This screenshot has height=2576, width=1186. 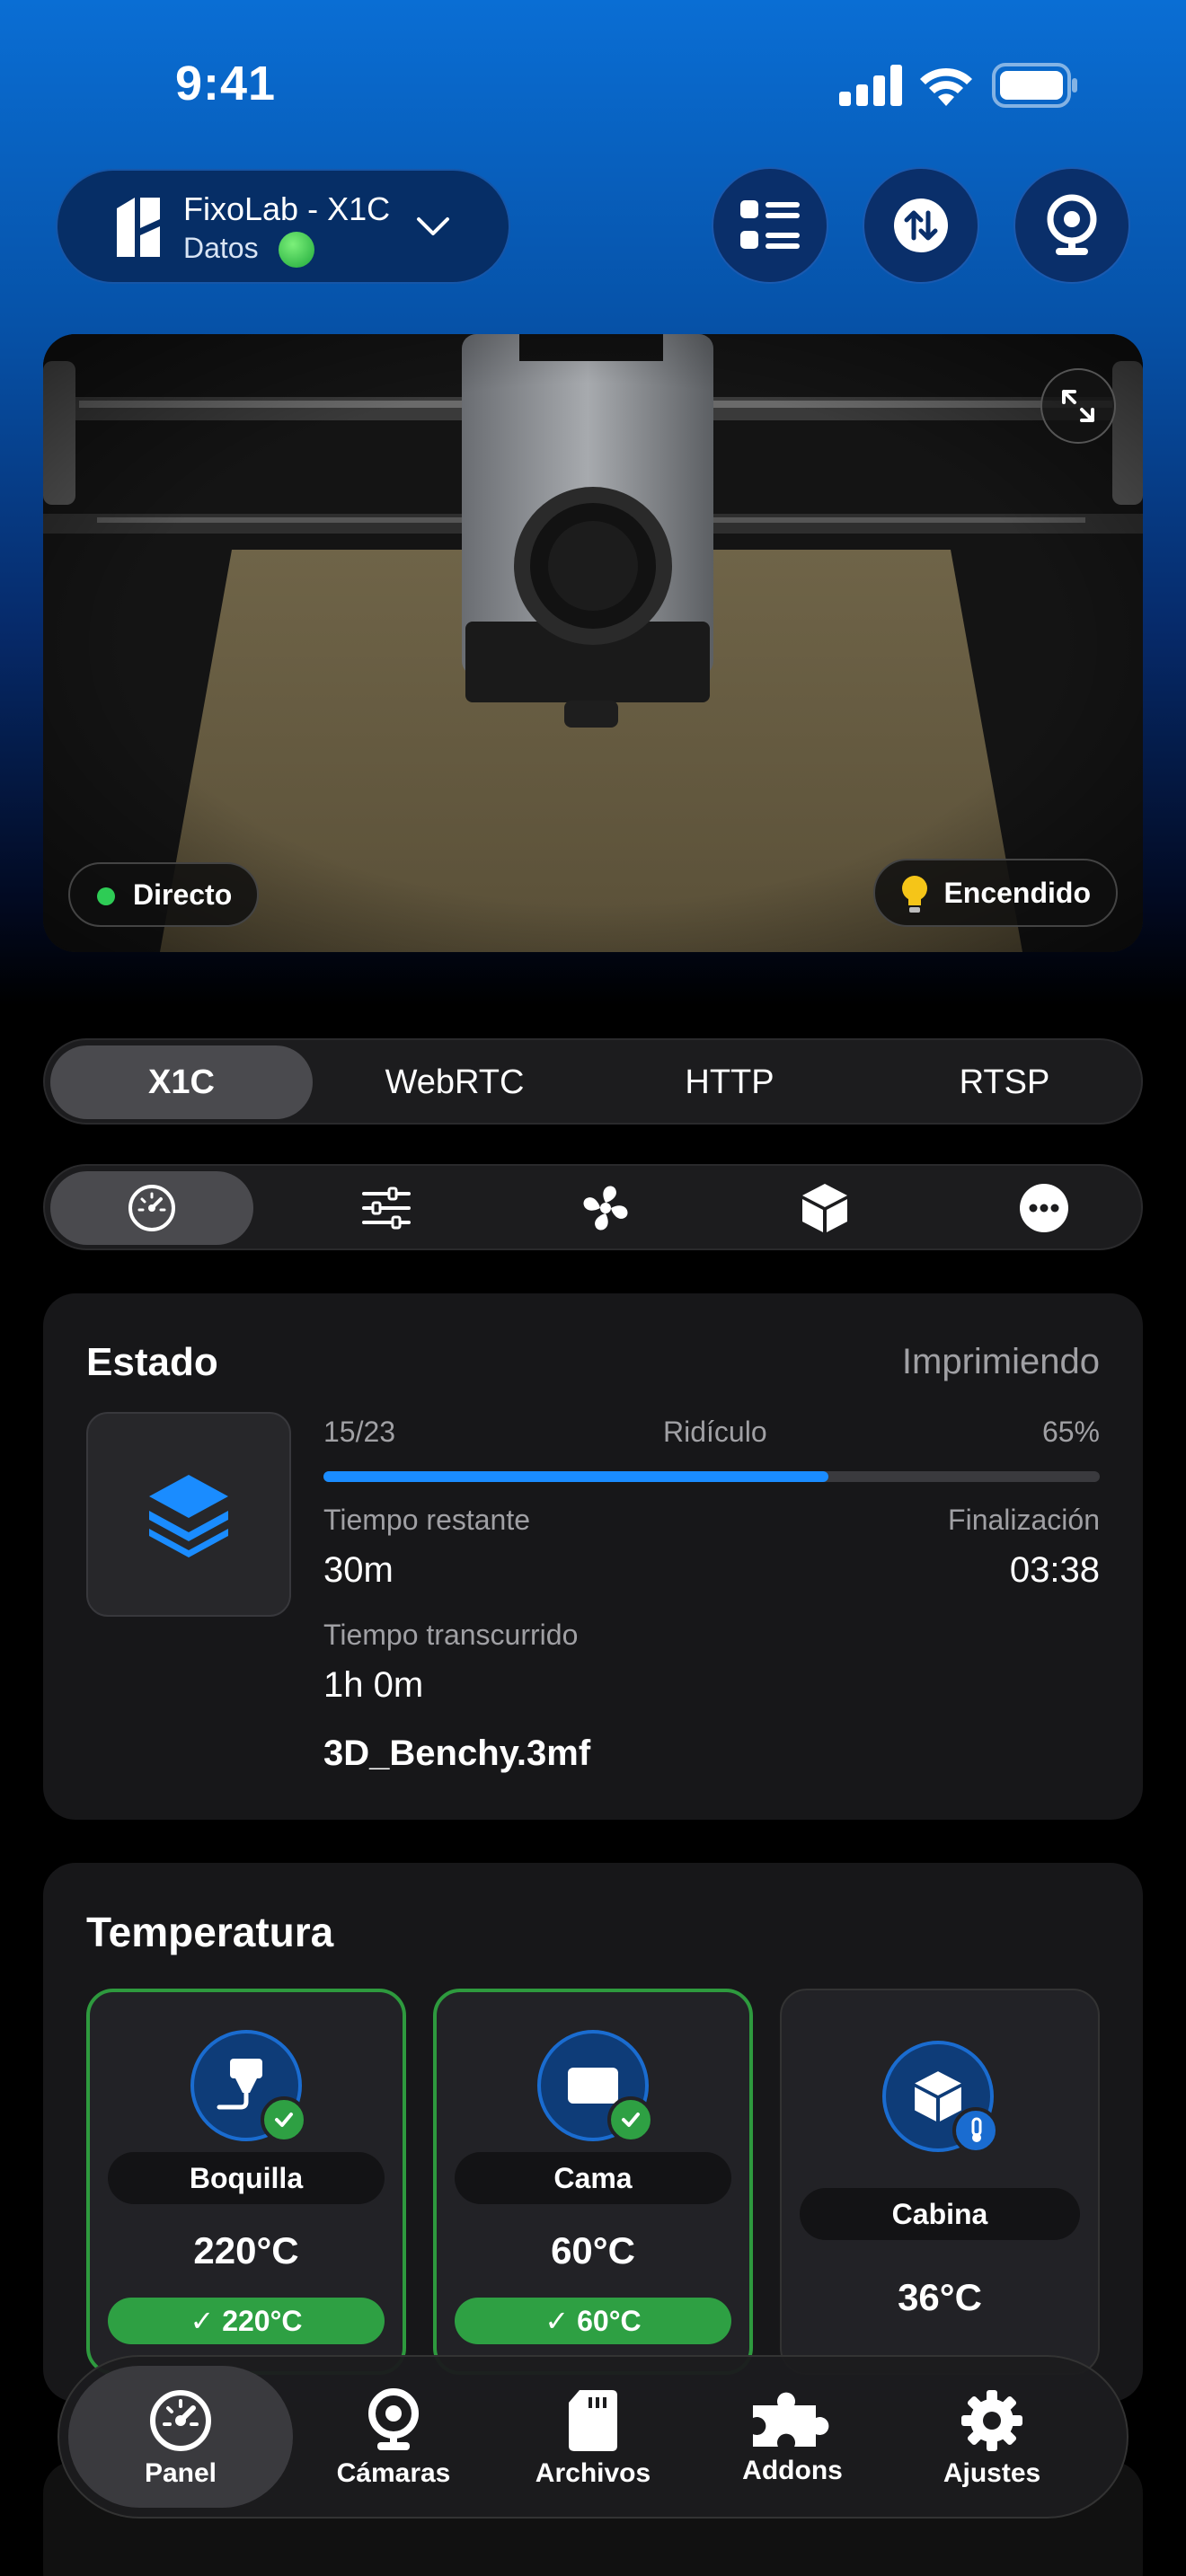 What do you see at coordinates (246, 2321) in the screenshot?
I see `nozzle-target-temp: ✓ 220°C` at bounding box center [246, 2321].